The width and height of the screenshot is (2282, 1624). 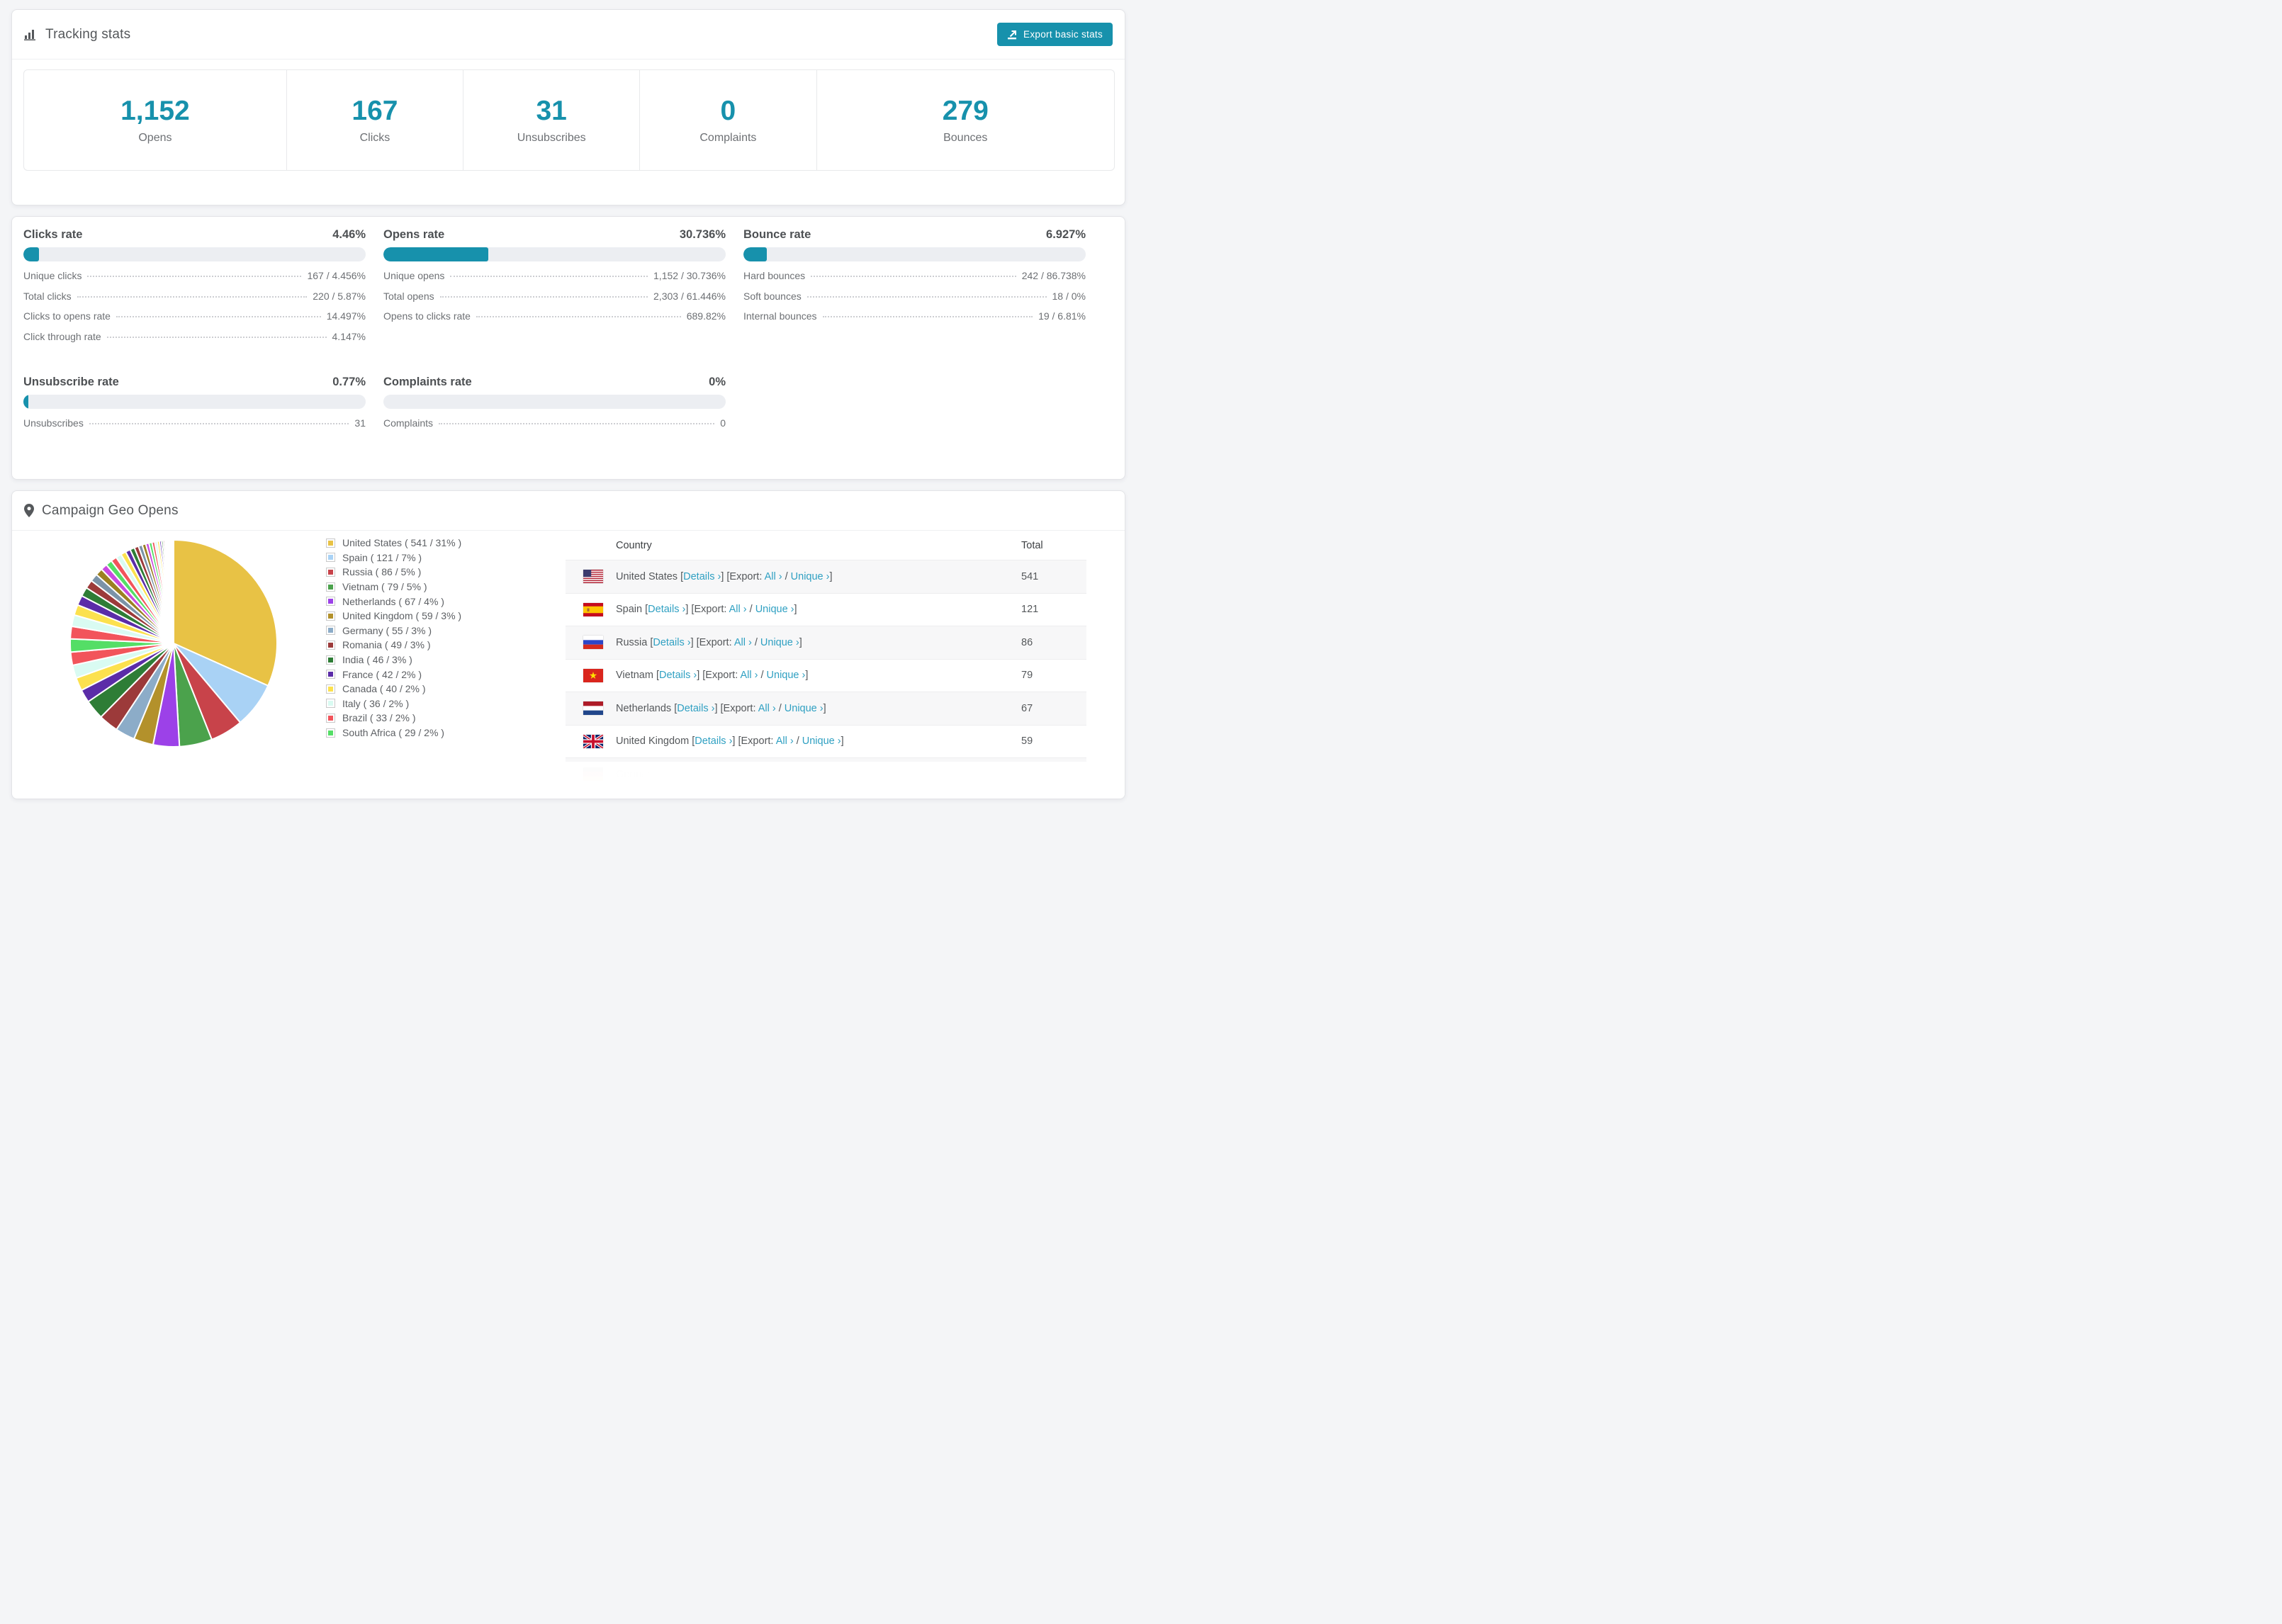 What do you see at coordinates (394, 631) in the screenshot?
I see `legend-item: Germany ( 55 / 3% )` at bounding box center [394, 631].